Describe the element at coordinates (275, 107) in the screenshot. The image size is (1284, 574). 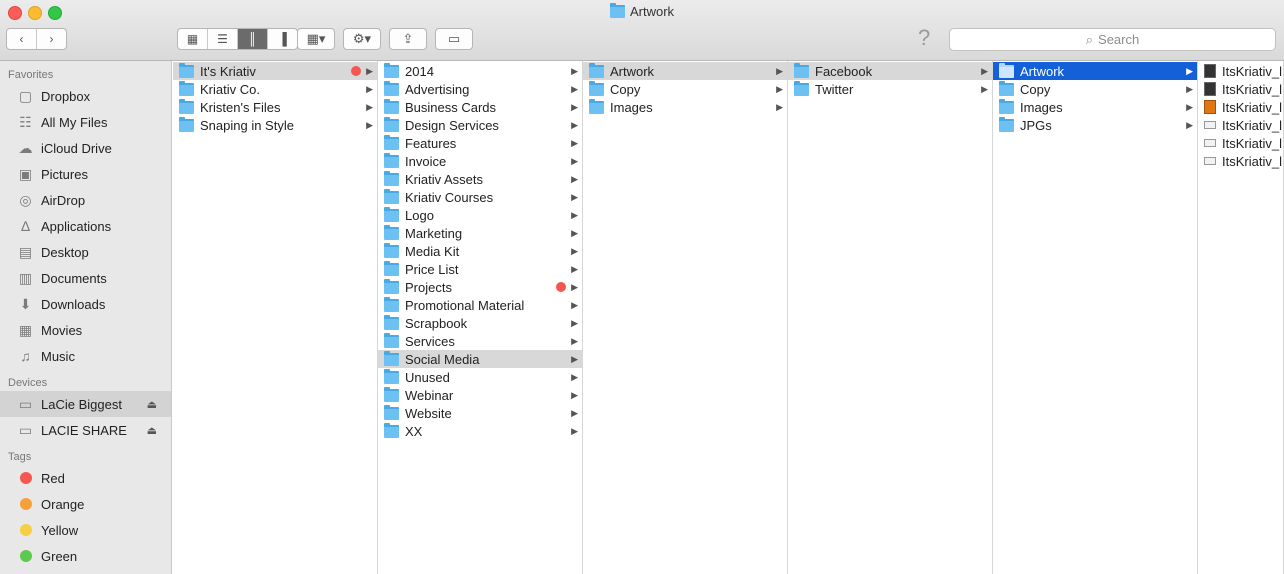
I see `folder-row: Kristen's Files ▶` at that location.